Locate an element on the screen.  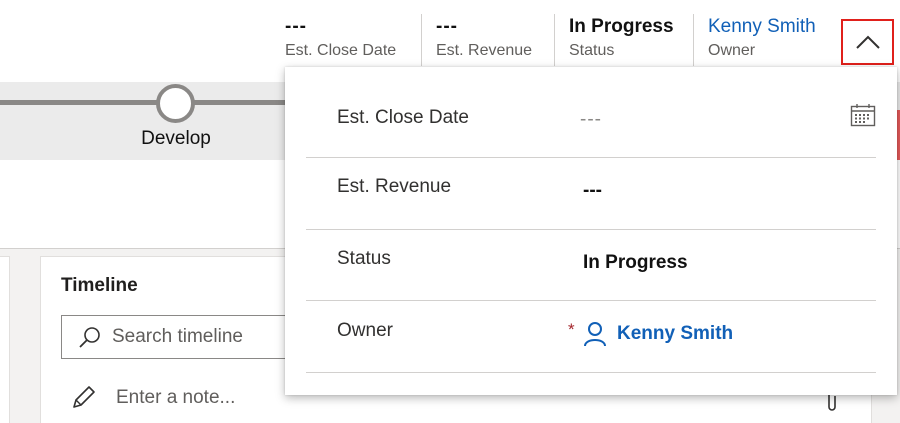
est-revenue-label: Est. Revenue is located at coordinates (394, 186).